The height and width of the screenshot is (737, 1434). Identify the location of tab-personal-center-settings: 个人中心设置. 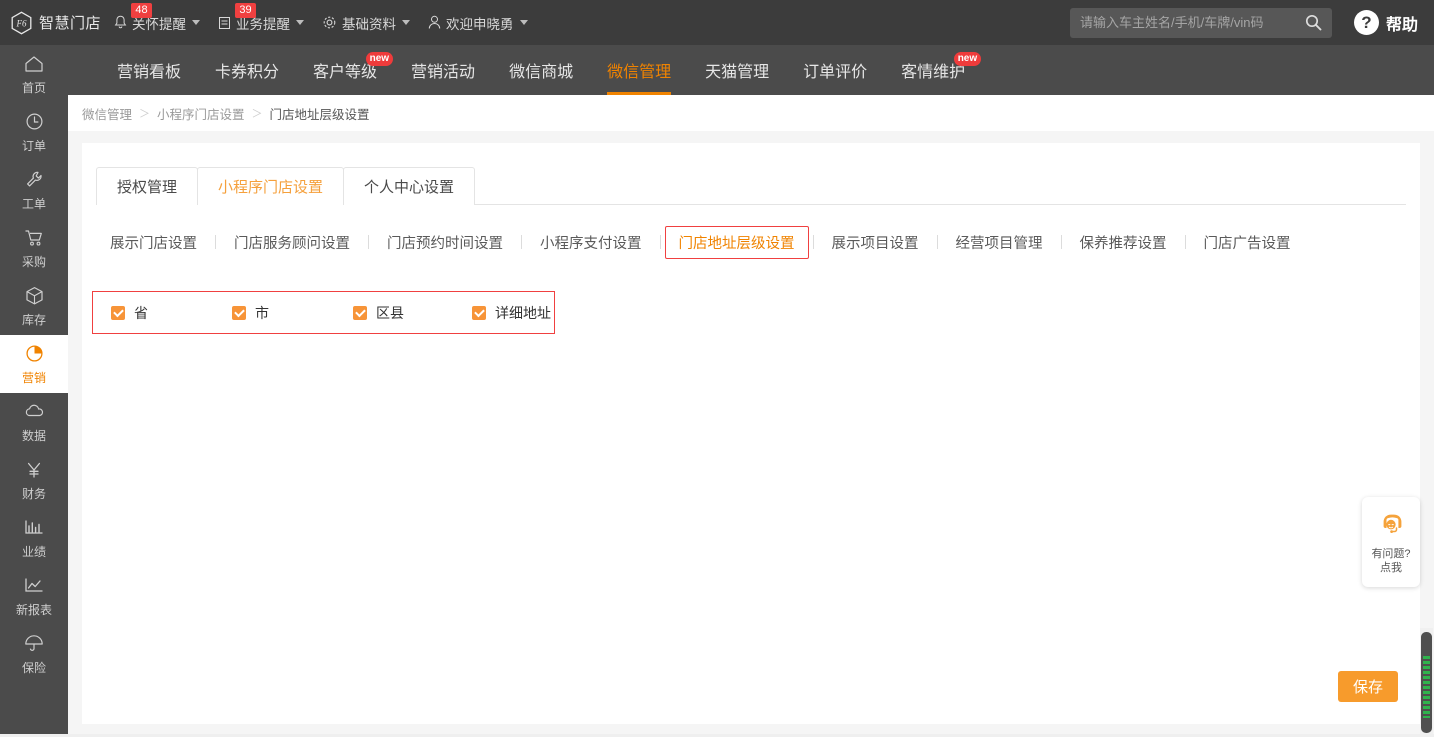
(409, 186).